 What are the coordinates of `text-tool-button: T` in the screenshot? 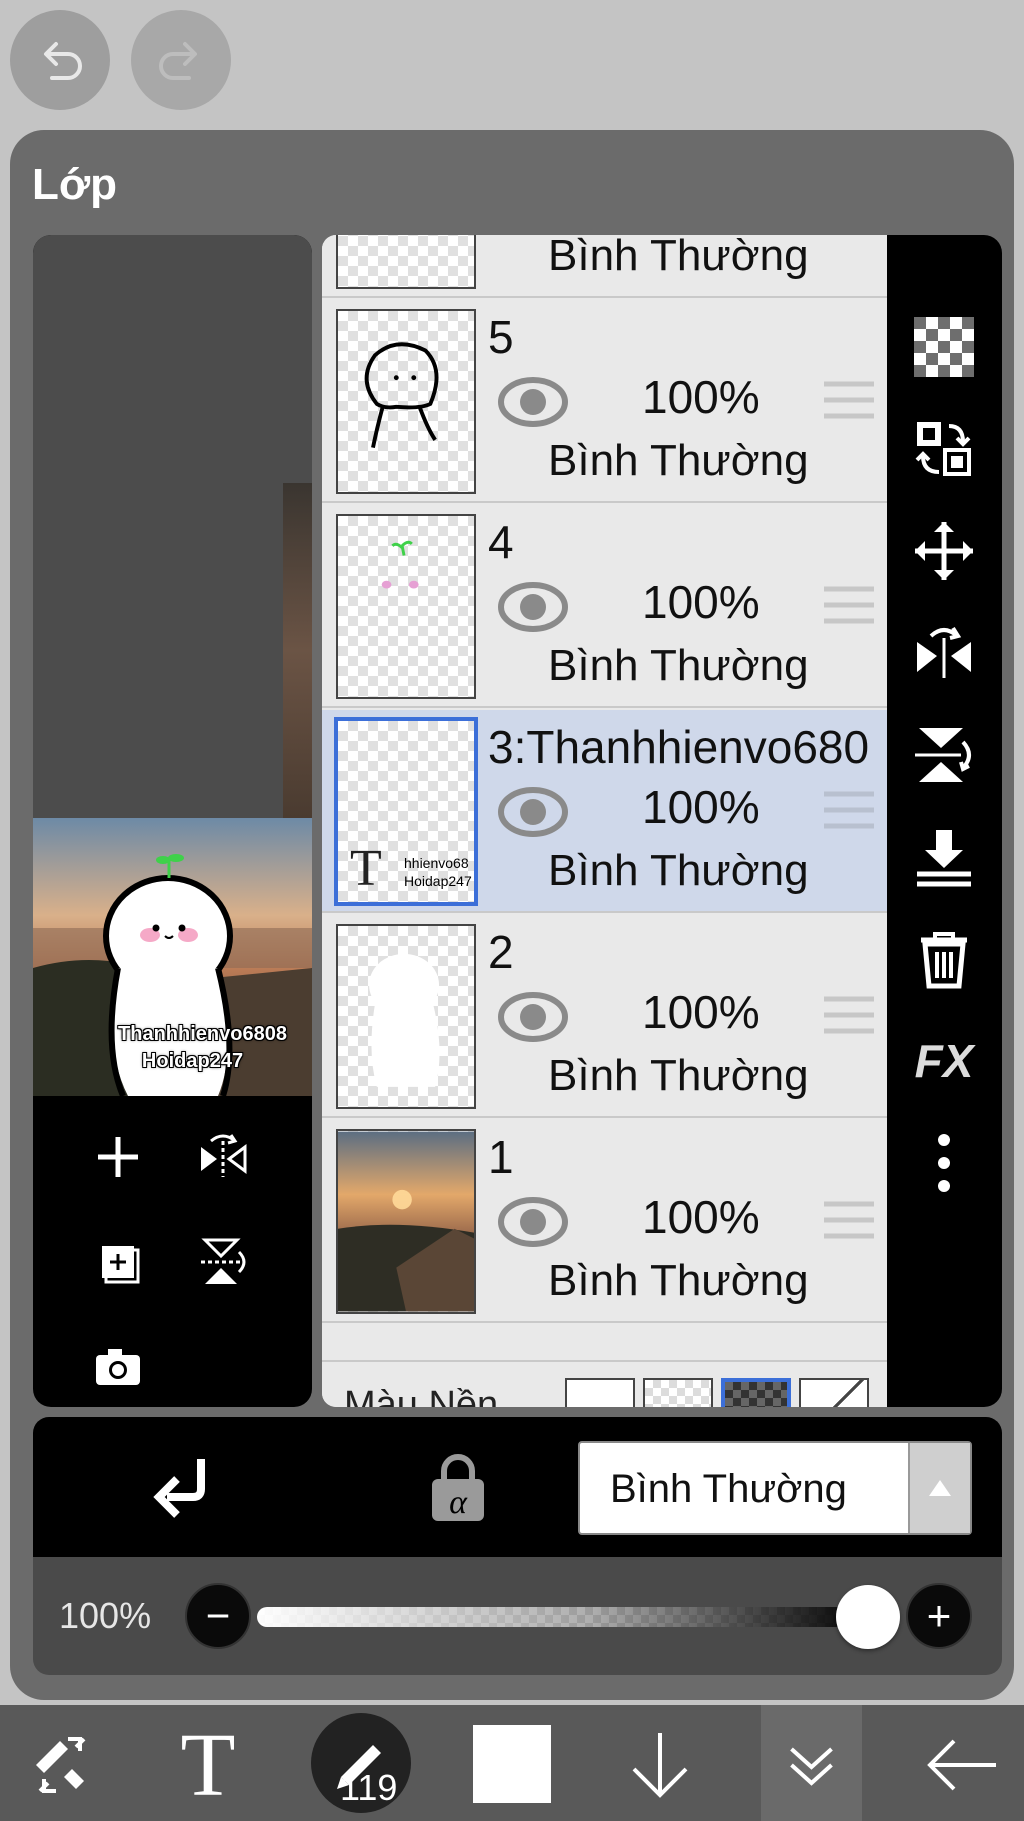 It's located at (208, 1765).